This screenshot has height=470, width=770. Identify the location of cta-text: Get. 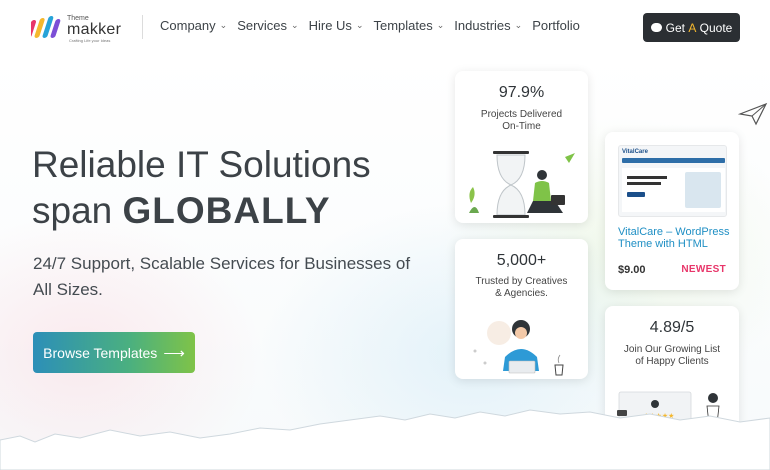
(677, 27).